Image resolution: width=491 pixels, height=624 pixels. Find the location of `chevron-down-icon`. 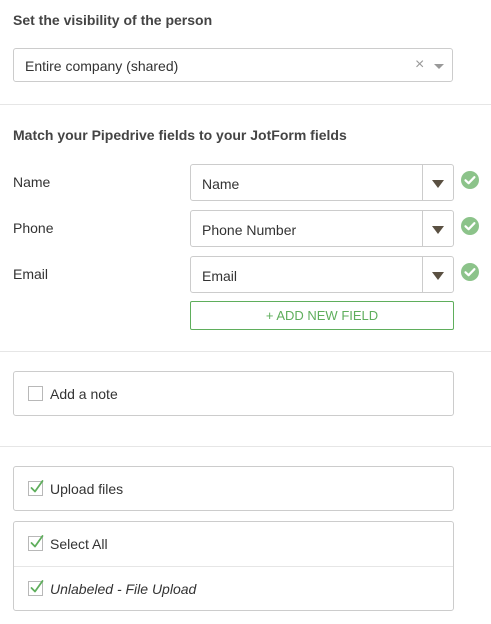

chevron-down-icon is located at coordinates (439, 66).